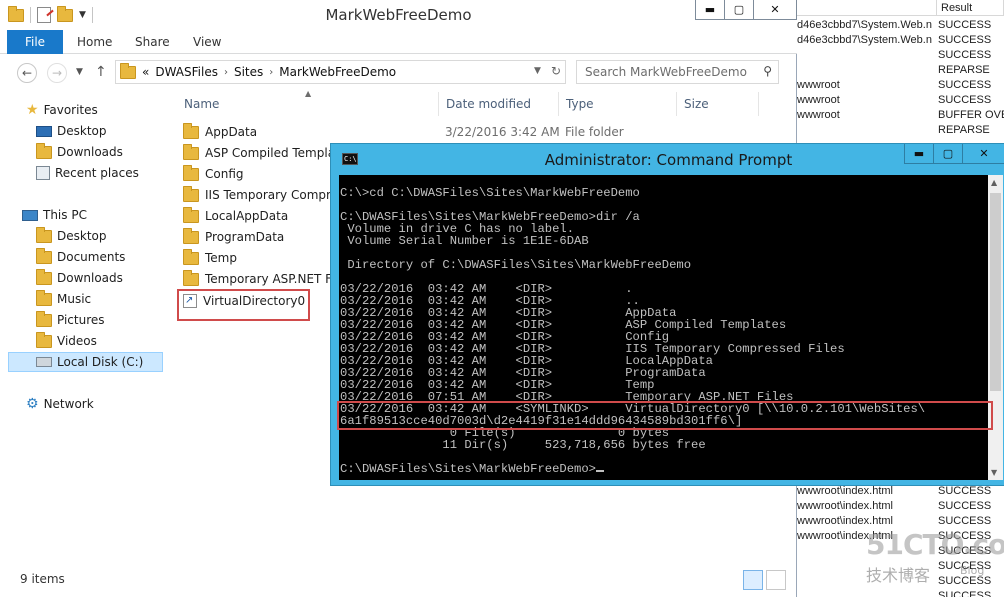 The width and height of the screenshot is (1004, 597). Describe the element at coordinates (739, 10) in the screenshot. I see `maximize-button: ▢` at that location.